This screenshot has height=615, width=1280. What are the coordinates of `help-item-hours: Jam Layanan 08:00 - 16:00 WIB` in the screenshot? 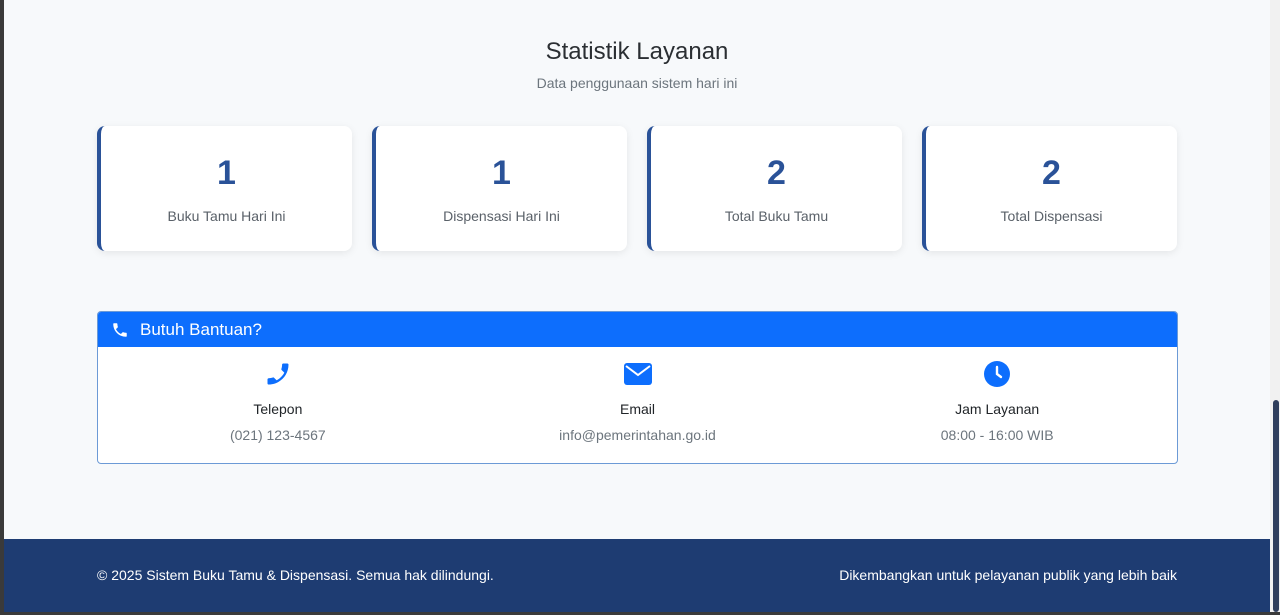 It's located at (997, 401).